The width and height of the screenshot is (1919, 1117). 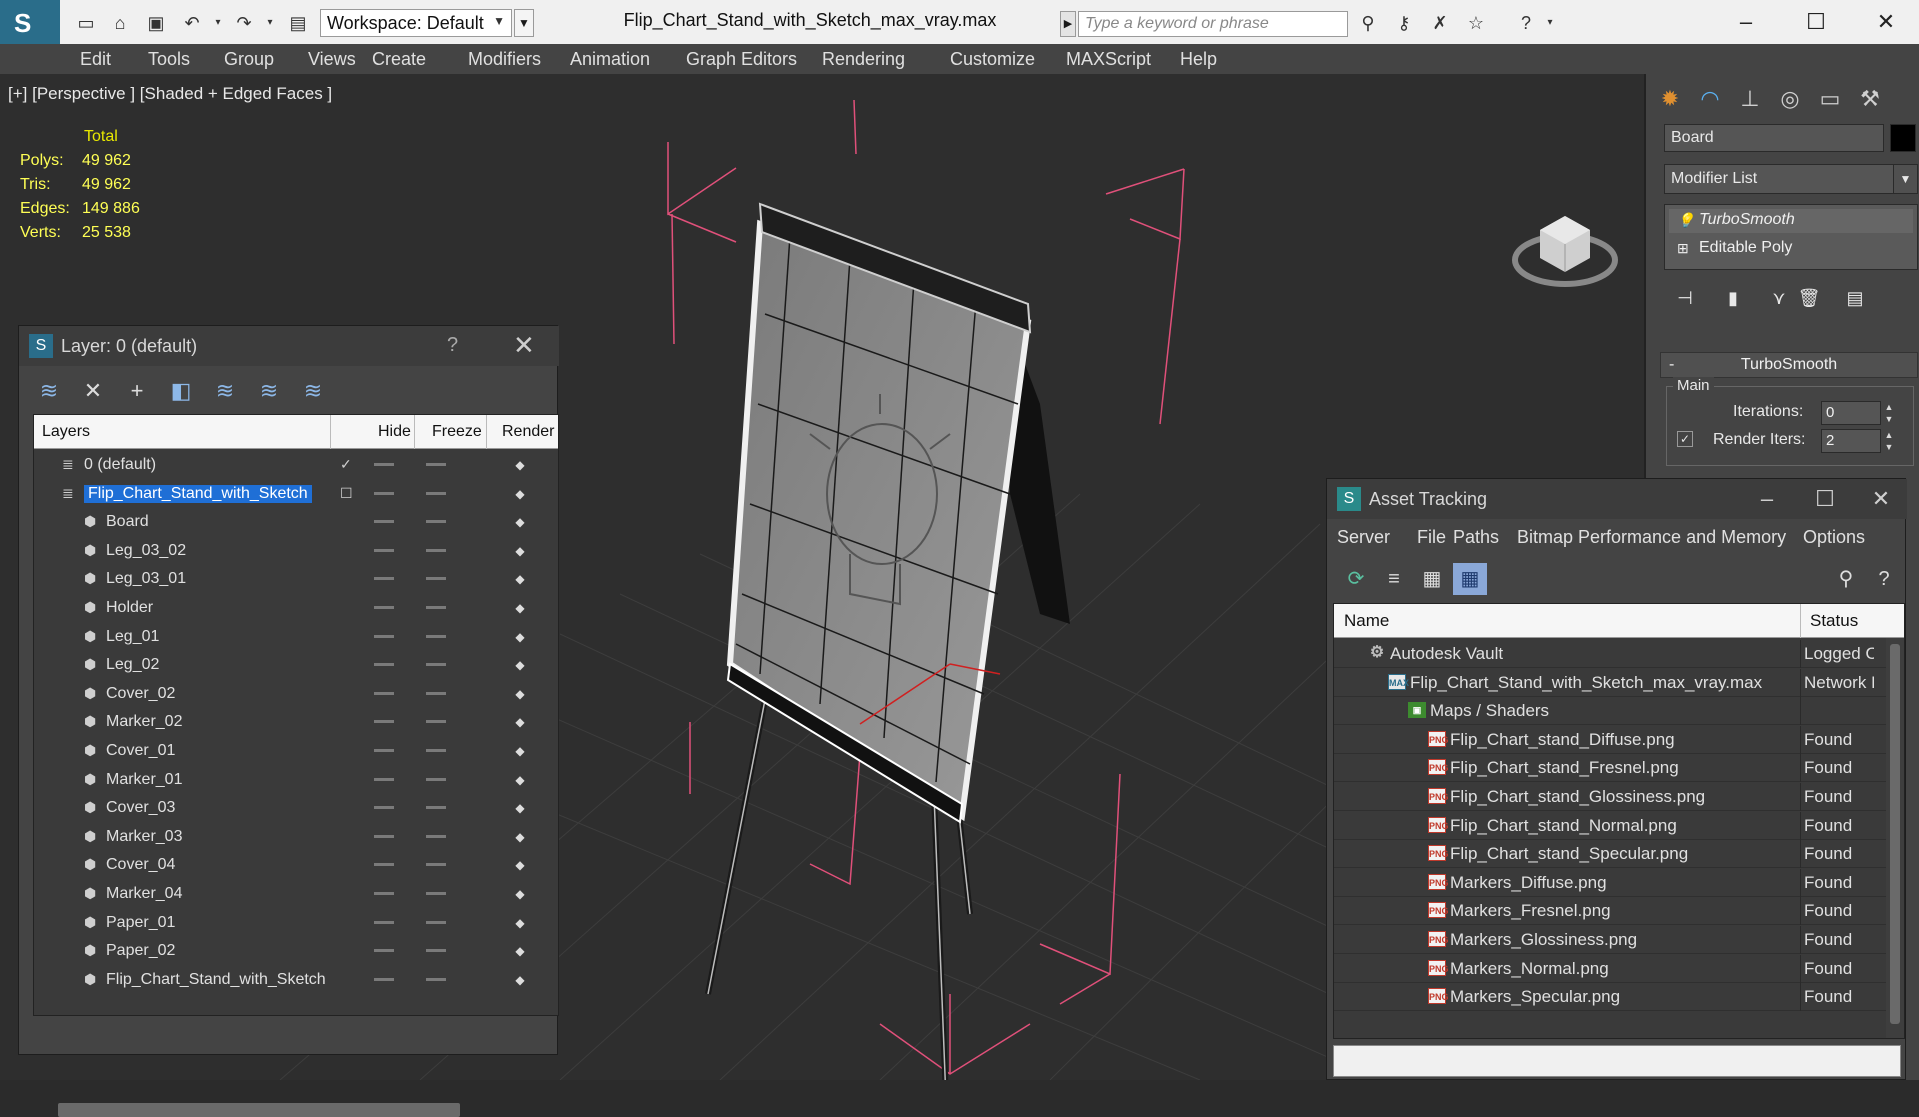 What do you see at coordinates (249, 59) in the screenshot?
I see `menu-item: Group` at bounding box center [249, 59].